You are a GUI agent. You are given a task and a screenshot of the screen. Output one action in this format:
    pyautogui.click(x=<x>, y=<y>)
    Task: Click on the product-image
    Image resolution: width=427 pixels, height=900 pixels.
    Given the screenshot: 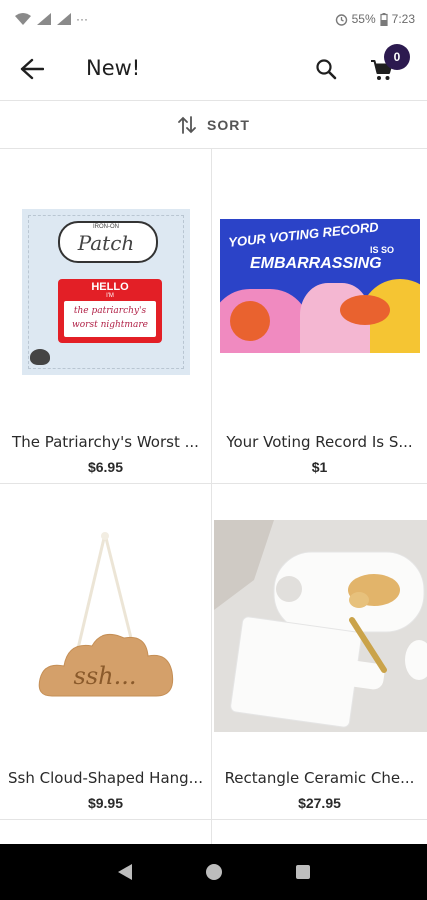 What is the action you would take?
    pyautogui.click(x=320, y=626)
    